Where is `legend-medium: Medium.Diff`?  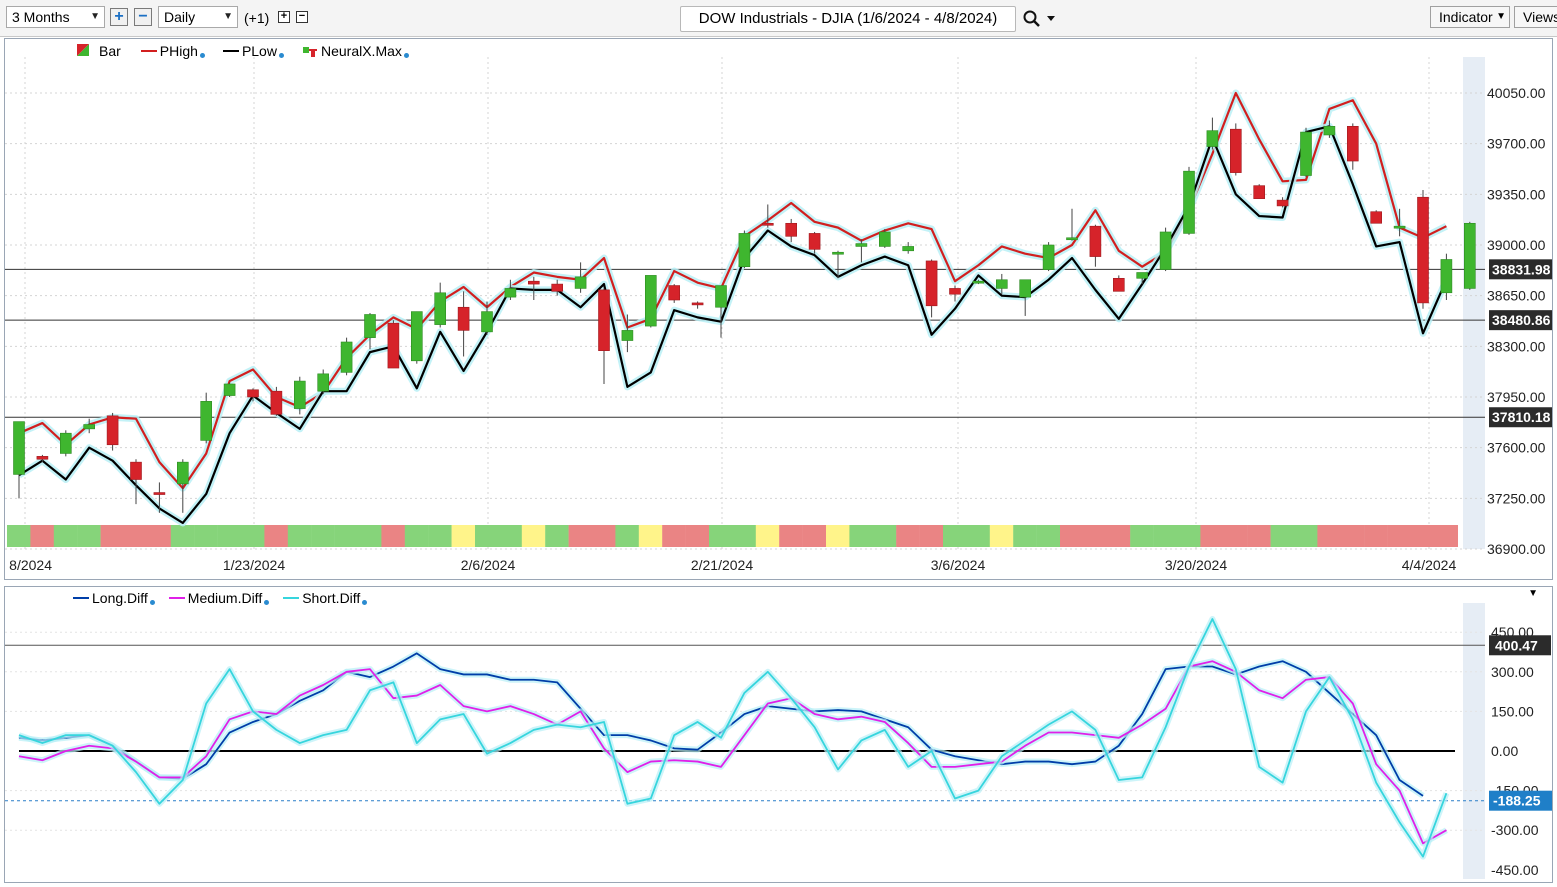 legend-medium: Medium.Diff is located at coordinates (219, 598).